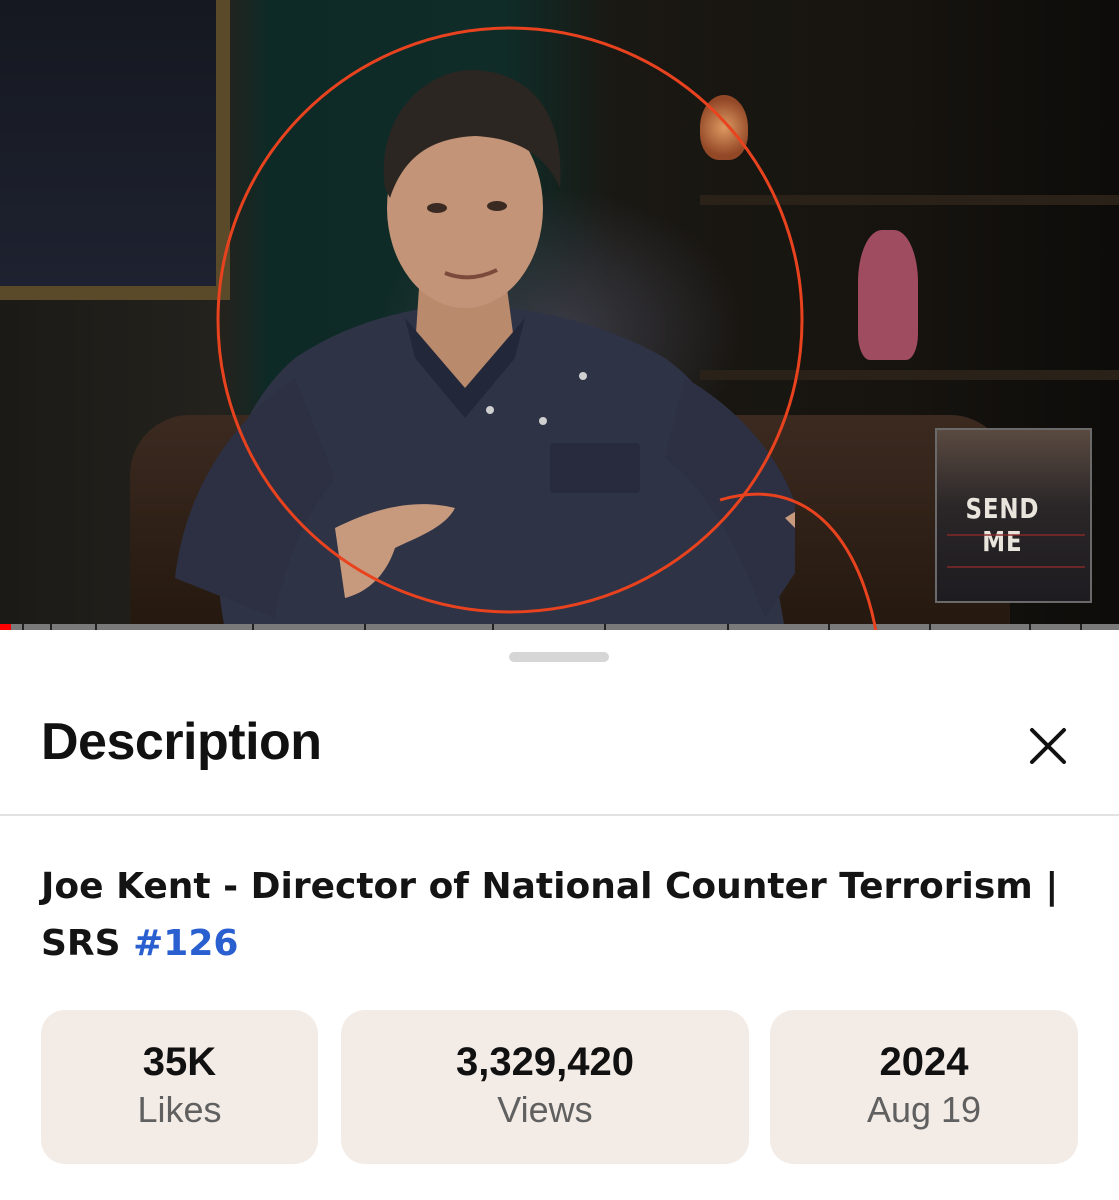 The height and width of the screenshot is (1200, 1119). What do you see at coordinates (559, 815) in the screenshot?
I see `header-divider` at bounding box center [559, 815].